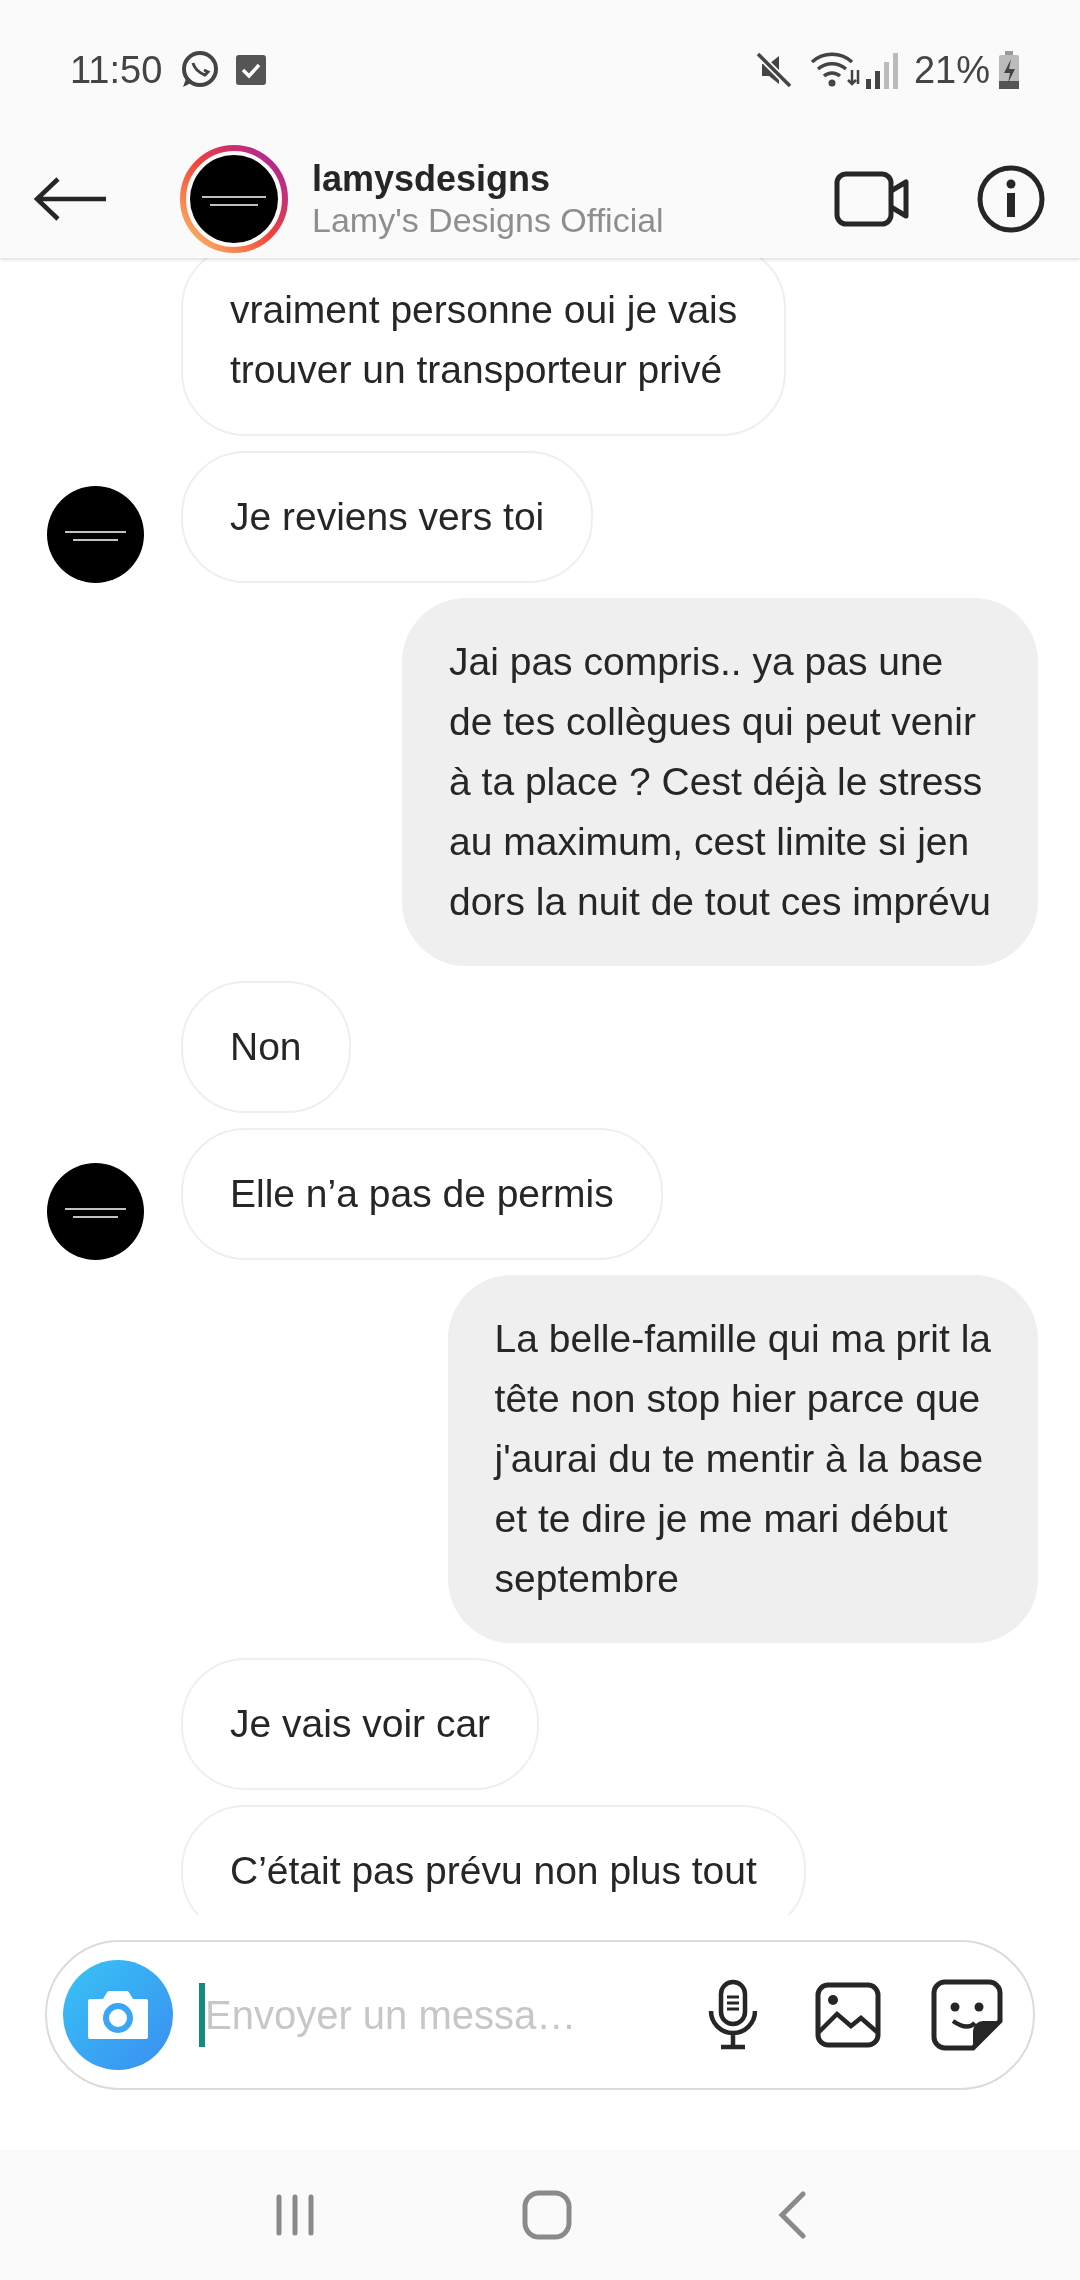 The image size is (1080, 2280). What do you see at coordinates (432, 179) in the screenshot?
I see `username: lamysdesigns` at bounding box center [432, 179].